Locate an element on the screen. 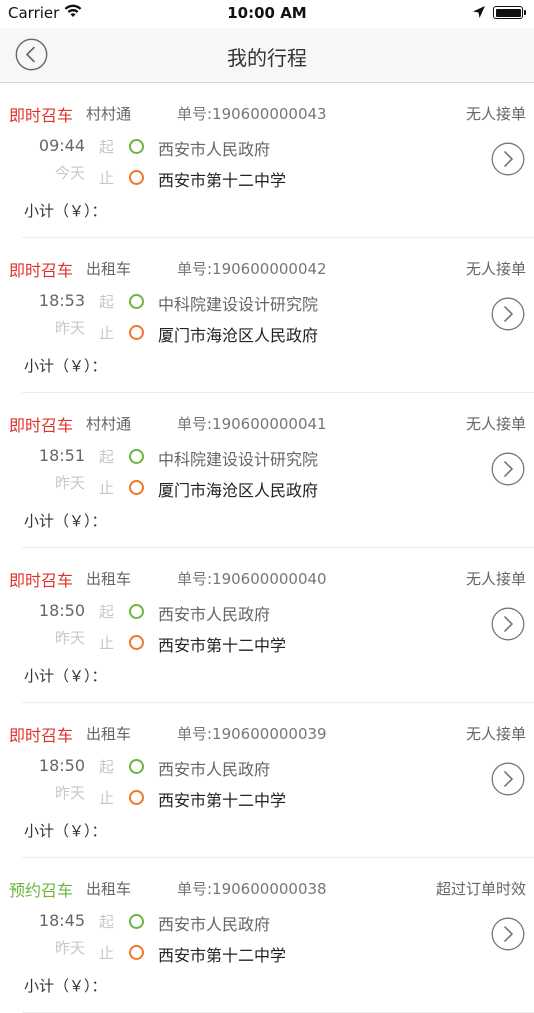  trip-time: 18:51 is located at coordinates (61, 455).